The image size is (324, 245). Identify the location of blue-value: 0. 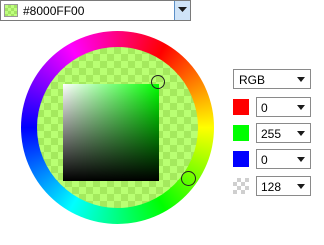
(264, 160).